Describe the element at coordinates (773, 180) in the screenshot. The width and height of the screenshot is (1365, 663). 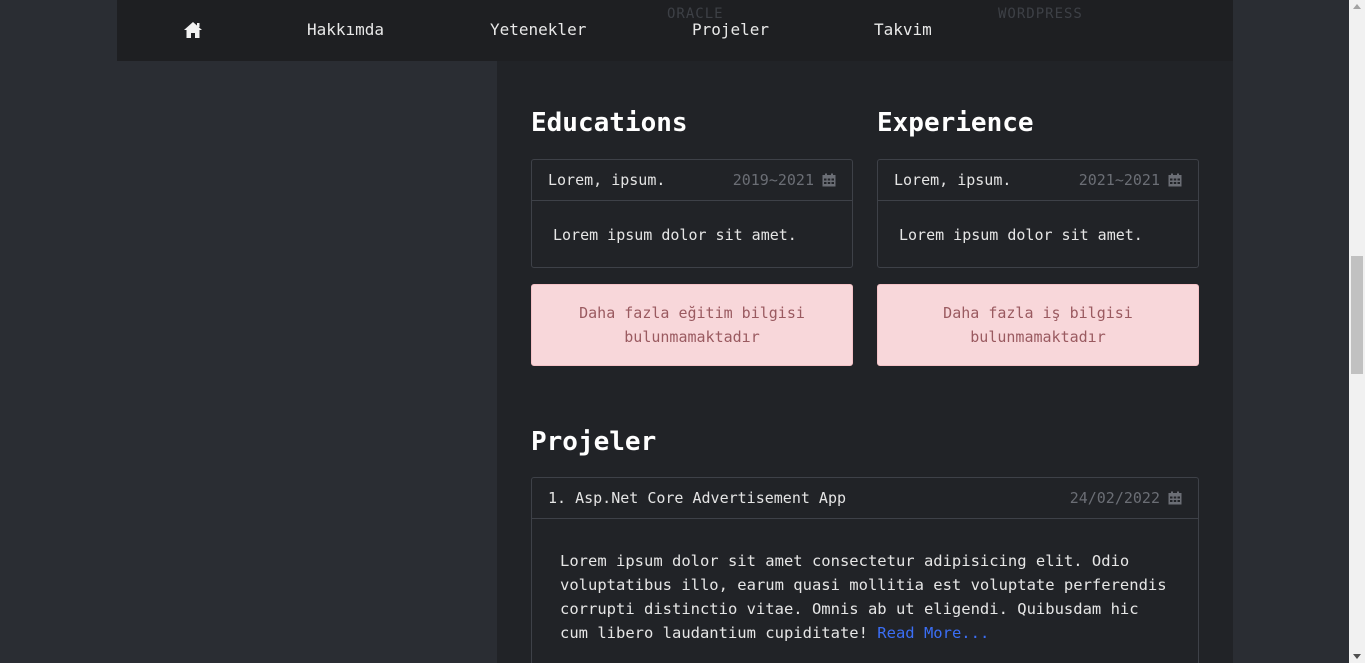
I see `education-card-date: 2019~2021` at that location.